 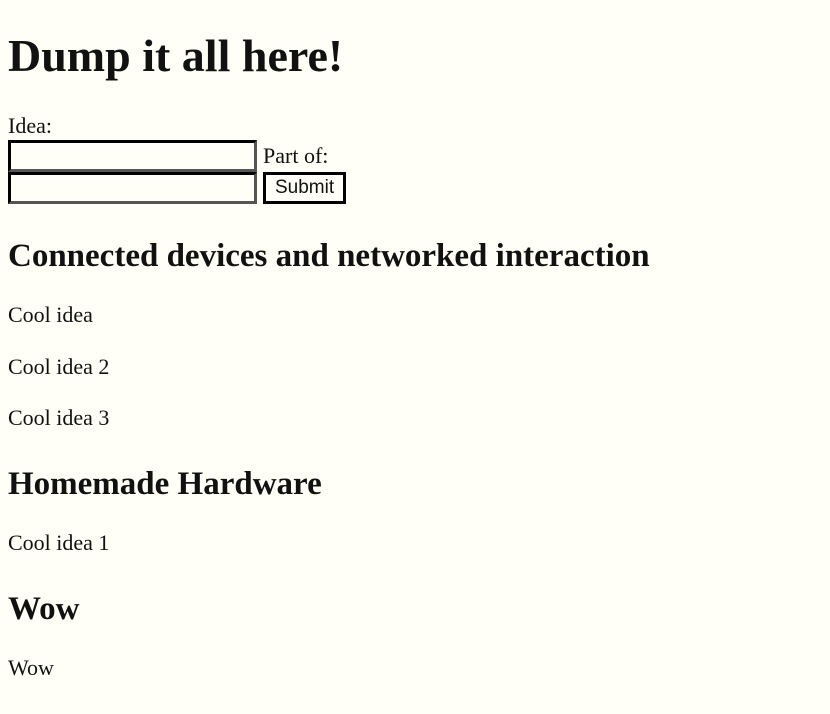 I want to click on idea-form: Idea: Part of: Submit, so click(x=415, y=158).